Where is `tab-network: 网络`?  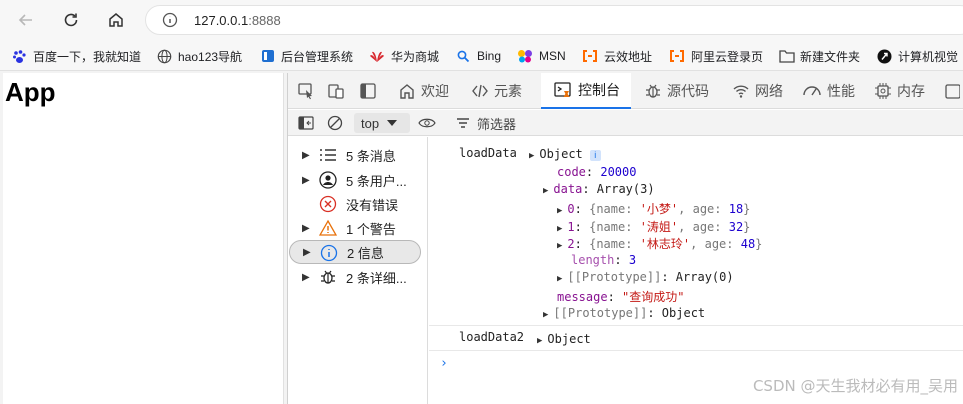
tab-network: 网络 is located at coordinates (757, 91).